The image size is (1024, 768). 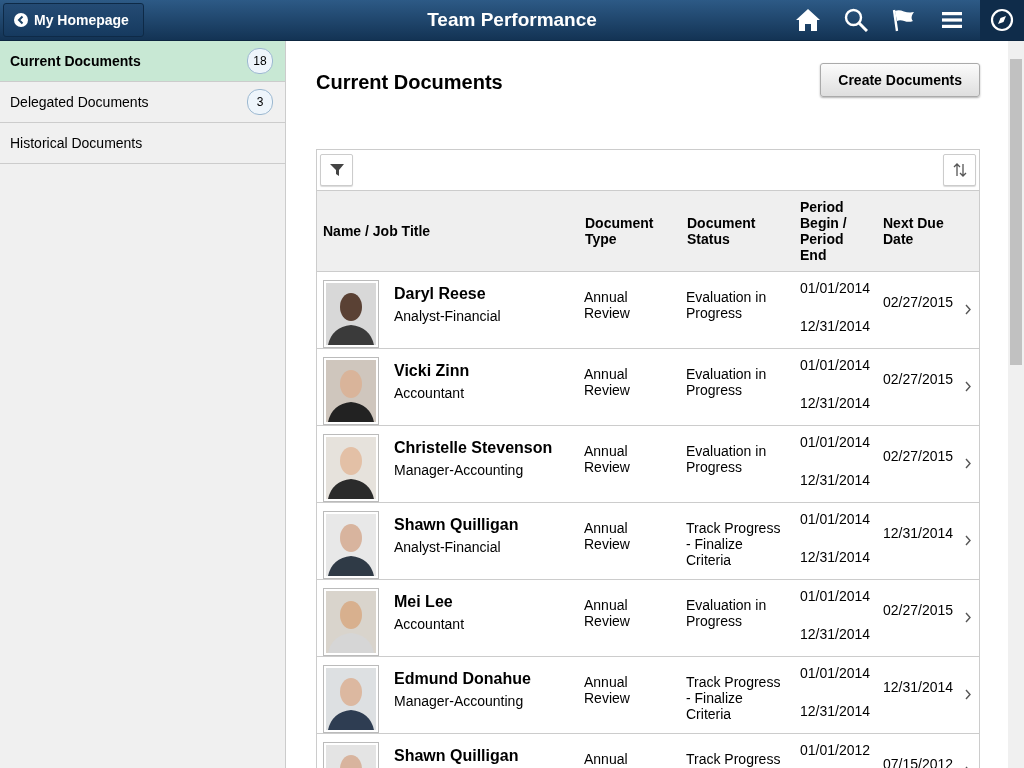 What do you see at coordinates (733, 759) in the screenshot?
I see `document-status: Track Progress` at bounding box center [733, 759].